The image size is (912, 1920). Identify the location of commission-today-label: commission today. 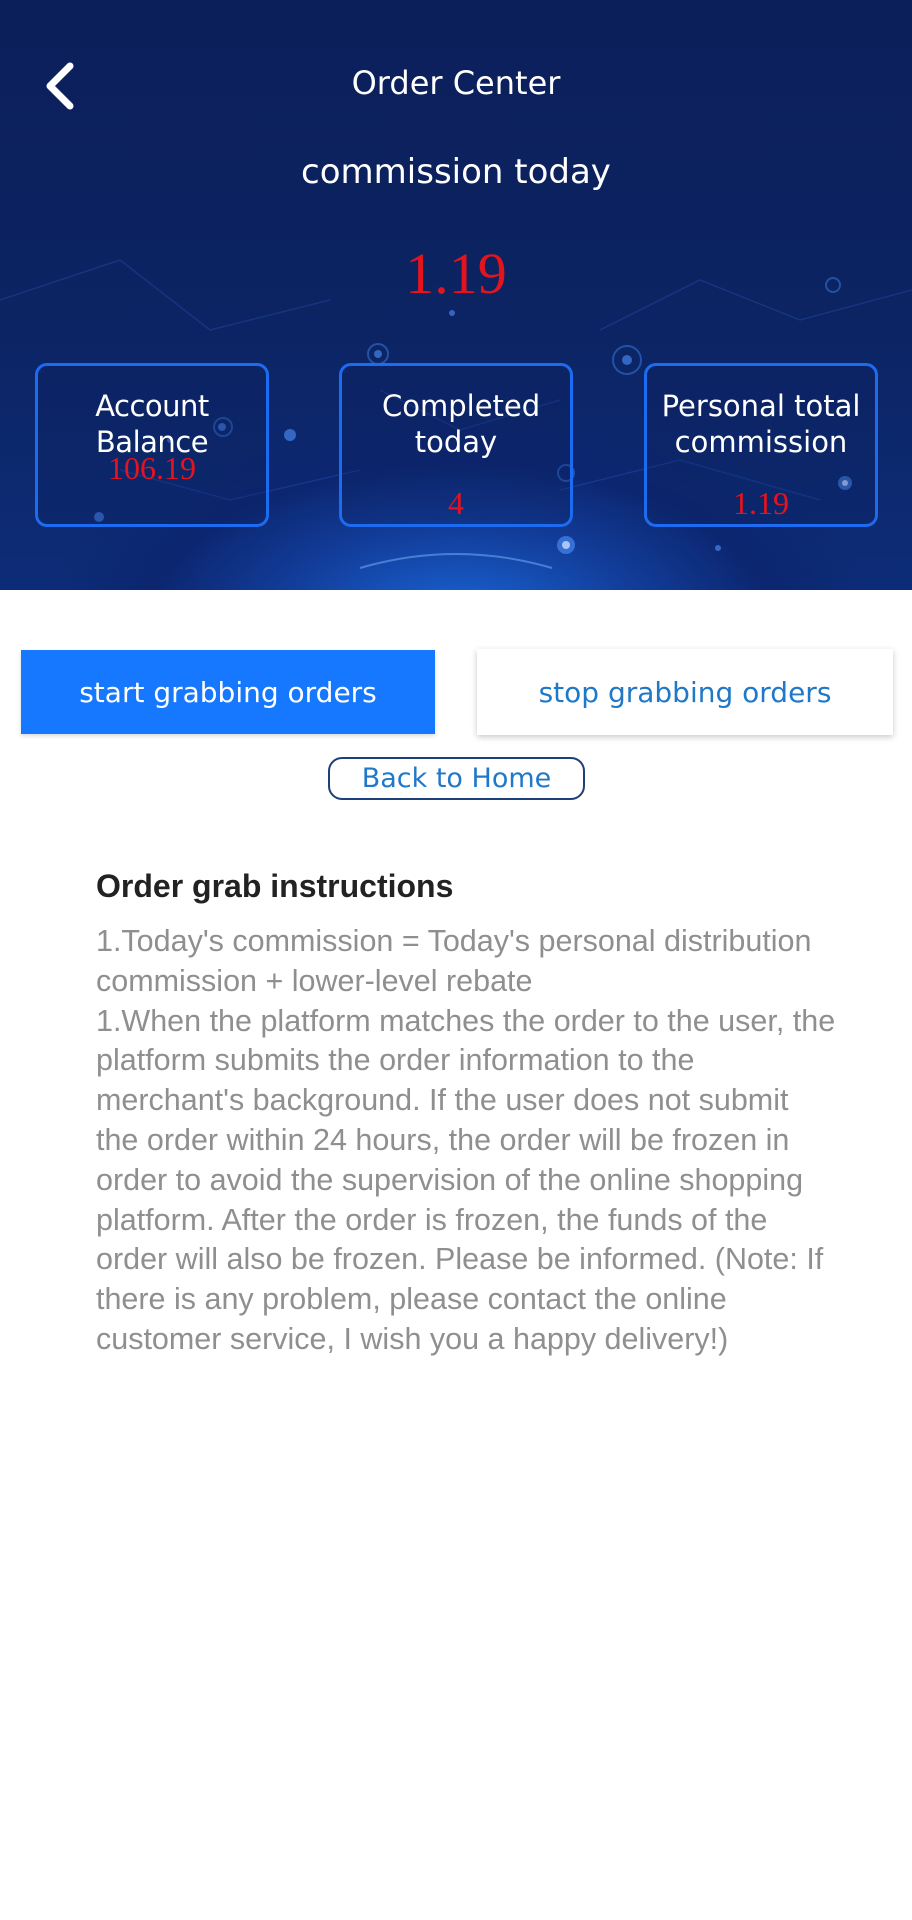
(456, 172).